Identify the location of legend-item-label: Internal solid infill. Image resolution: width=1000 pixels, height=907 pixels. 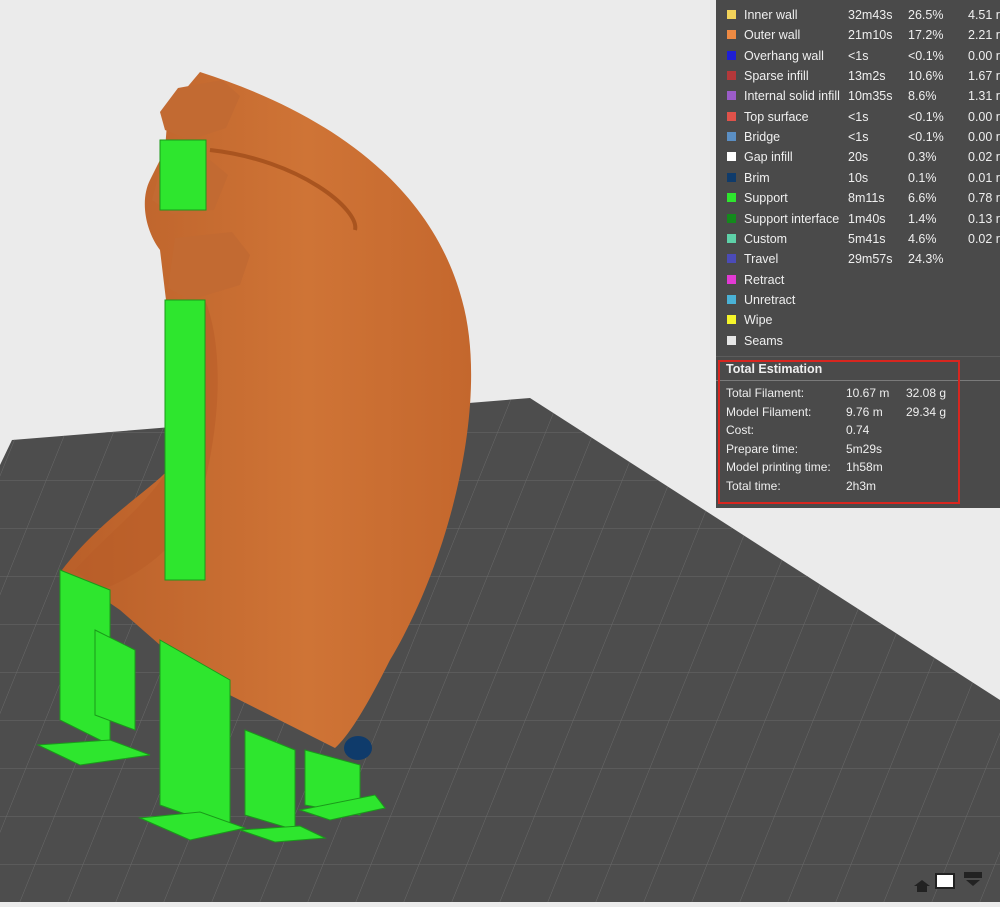
(792, 96).